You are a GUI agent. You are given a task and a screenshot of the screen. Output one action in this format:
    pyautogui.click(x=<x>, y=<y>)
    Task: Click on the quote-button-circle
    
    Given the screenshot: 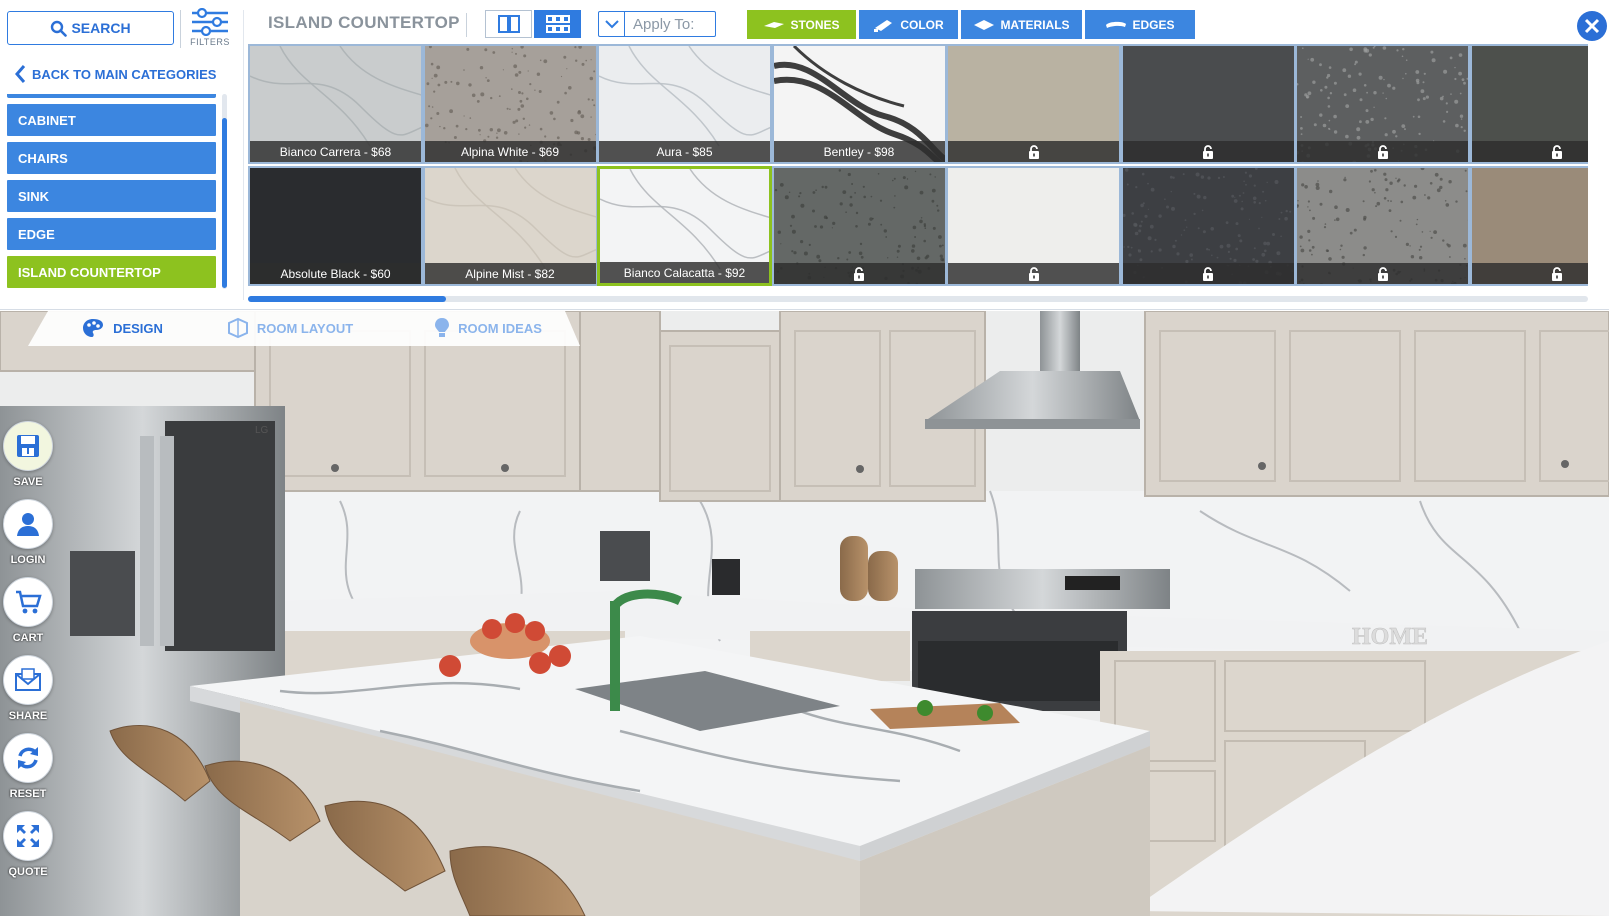 What is the action you would take?
    pyautogui.click(x=28, y=836)
    